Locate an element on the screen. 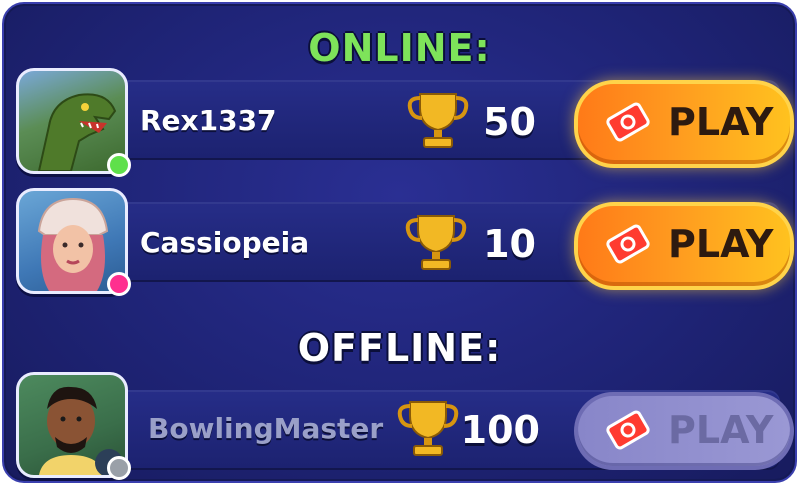  player-name: Rex1337 is located at coordinates (208, 120).